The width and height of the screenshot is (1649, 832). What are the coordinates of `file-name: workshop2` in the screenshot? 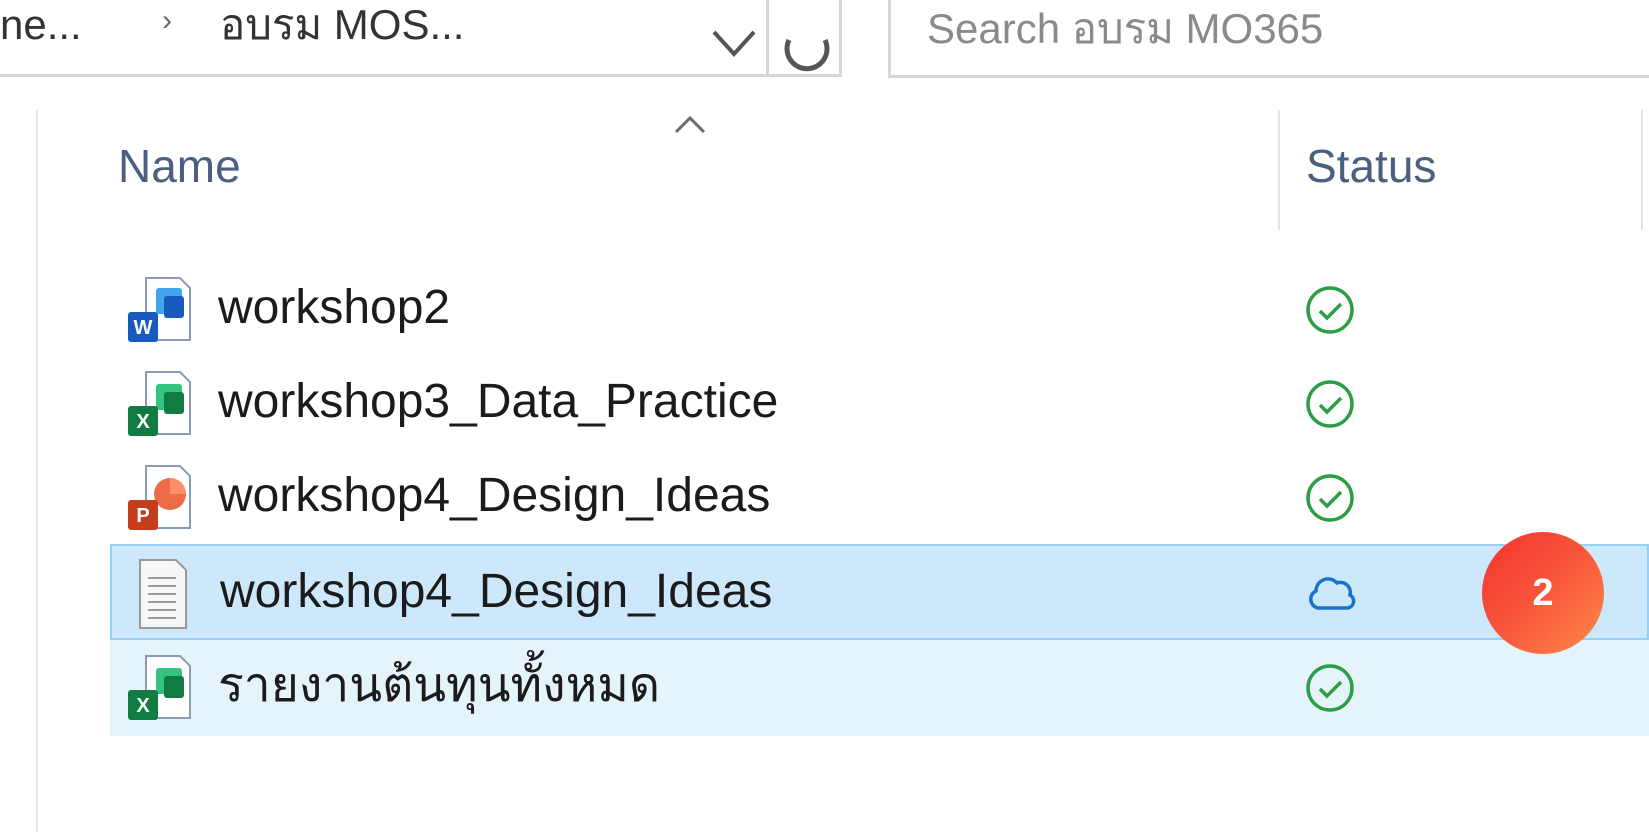 It's located at (334, 307).